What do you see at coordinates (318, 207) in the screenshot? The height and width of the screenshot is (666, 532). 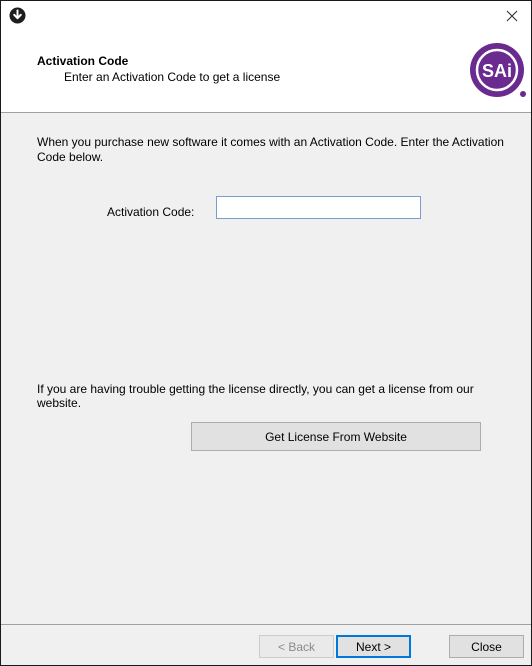 I see `activation-code-input` at bounding box center [318, 207].